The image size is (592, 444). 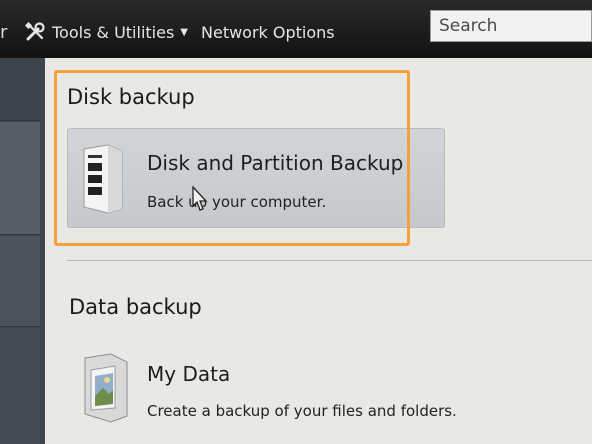 I want to click on network-options-label: Network Options, so click(x=268, y=32).